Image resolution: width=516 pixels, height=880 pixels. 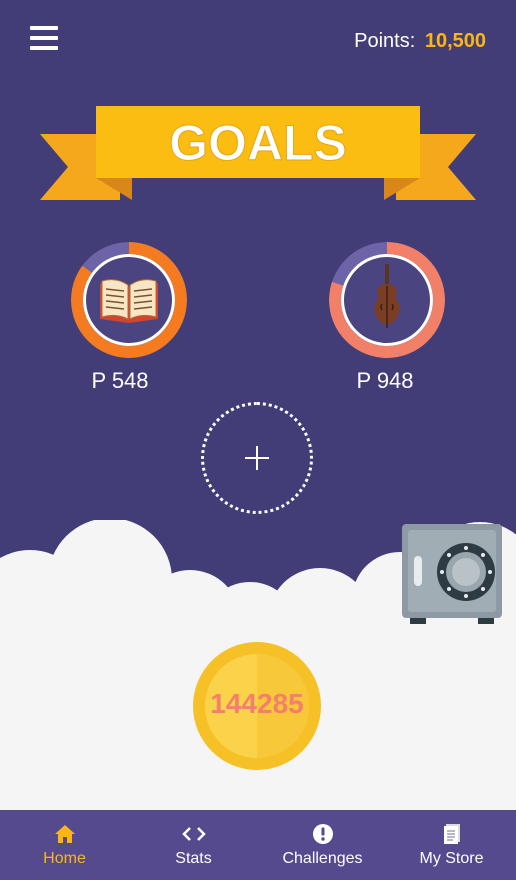 I want to click on nav-stats-label: Stats, so click(x=193, y=858).